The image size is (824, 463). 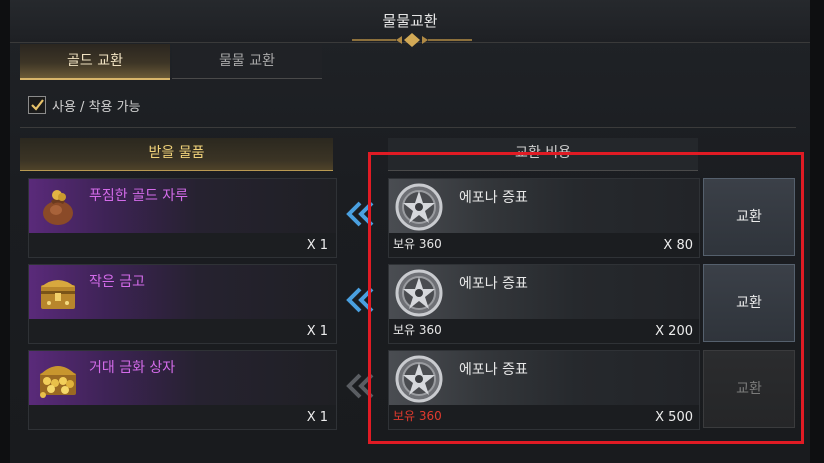 What do you see at coordinates (132, 368) in the screenshot?
I see `receive-item-name: 거대 금화 상자` at bounding box center [132, 368].